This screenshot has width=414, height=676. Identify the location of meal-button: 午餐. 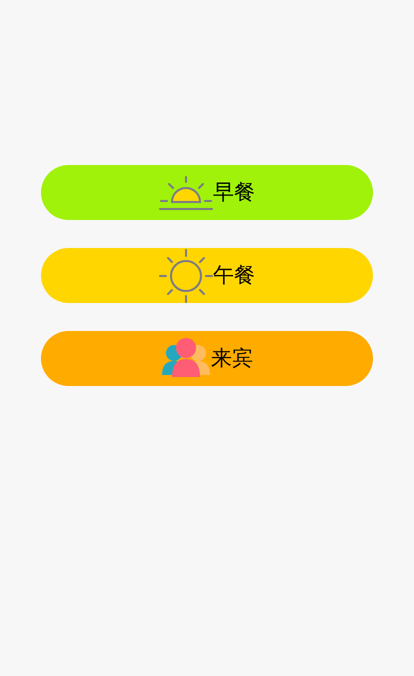
(207, 275).